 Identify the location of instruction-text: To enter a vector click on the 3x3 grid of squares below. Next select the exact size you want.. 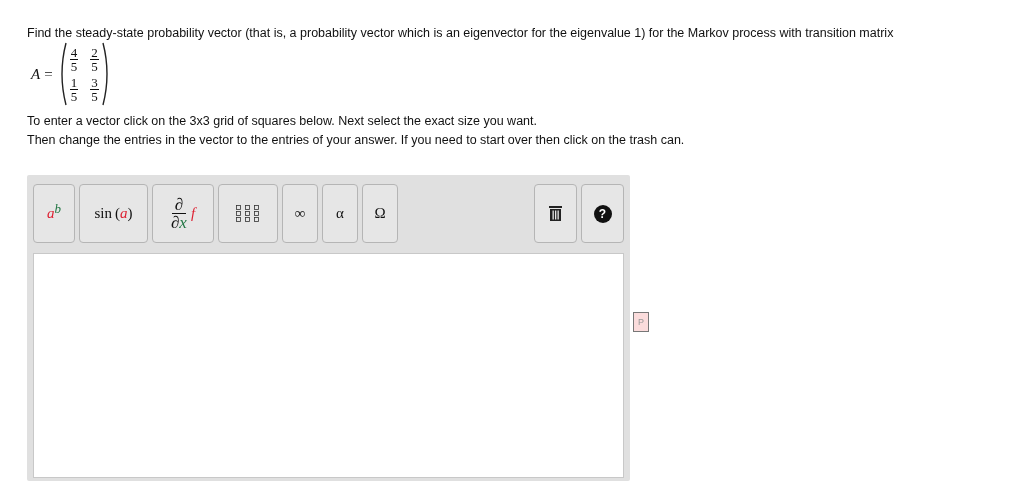
(282, 121).